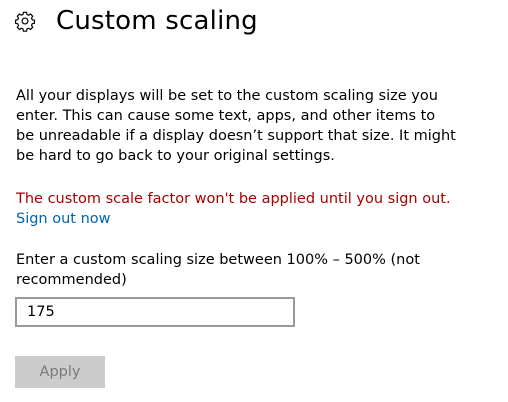 This screenshot has width=508, height=402. Describe the element at coordinates (63, 219) in the screenshot. I see `sign-out-now-link: Sign out now` at that location.